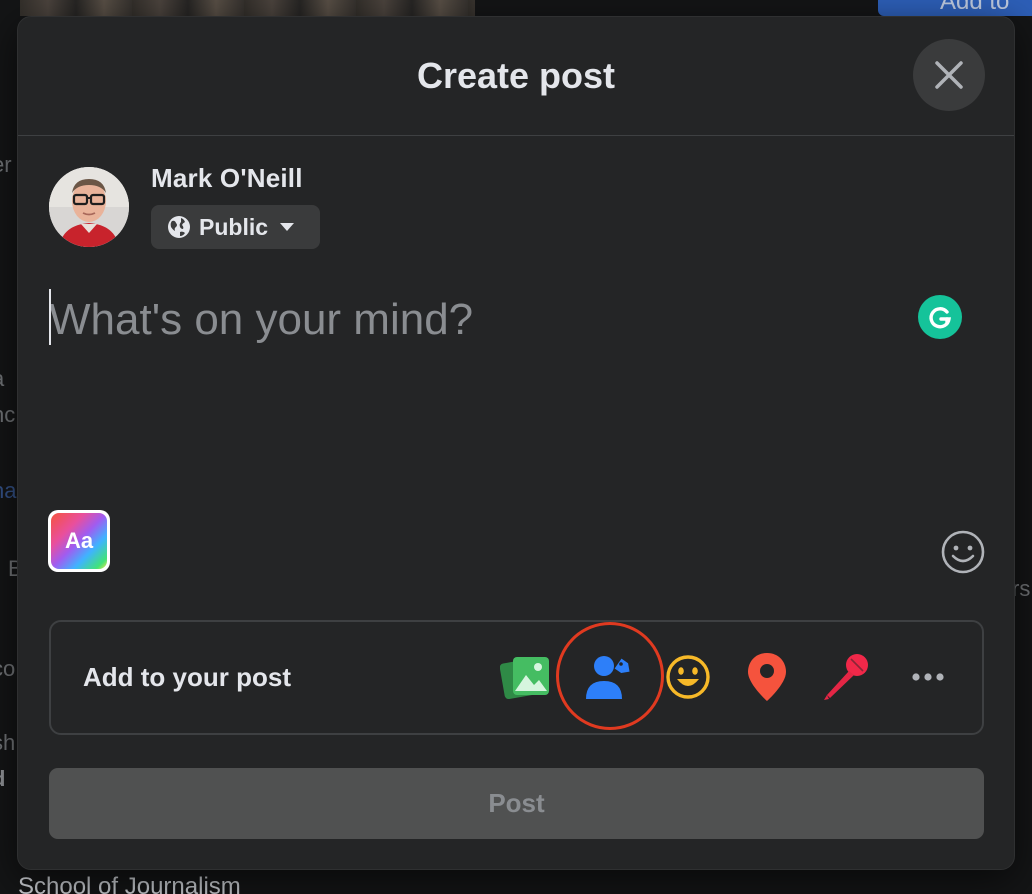 Image resolution: width=1032 pixels, height=894 pixels. Describe the element at coordinates (50, 317) in the screenshot. I see `text-cursor` at that location.